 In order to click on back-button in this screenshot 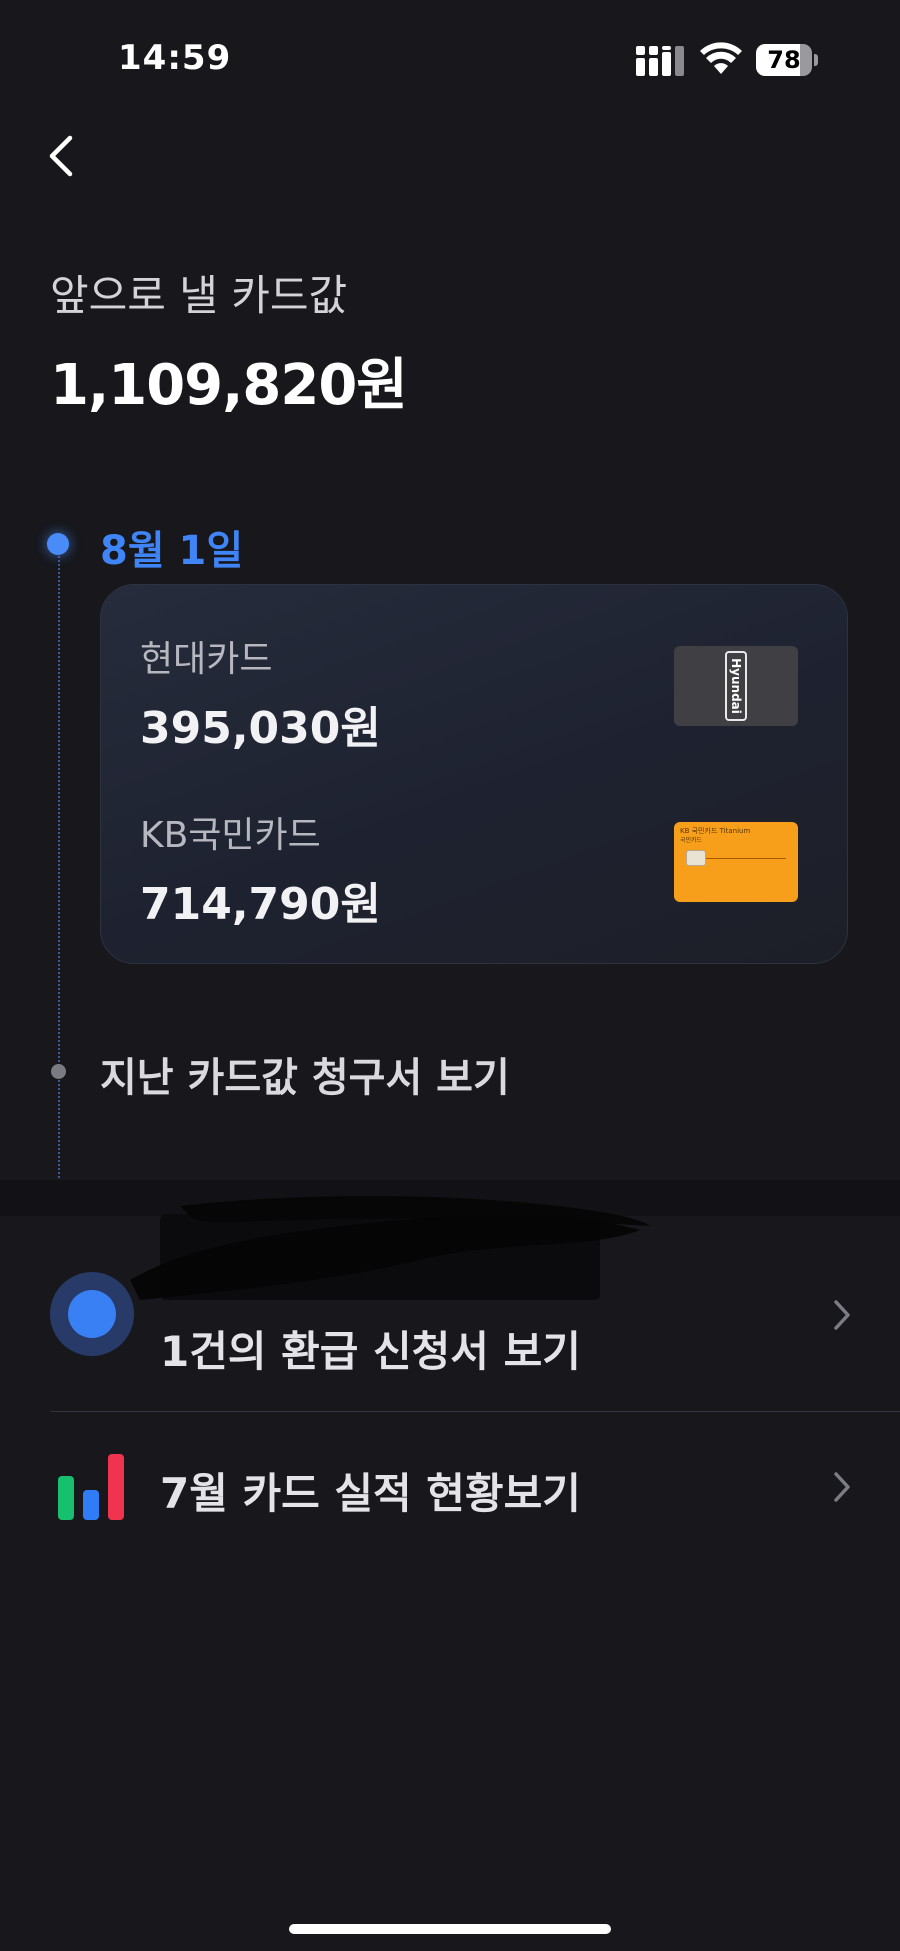, I will do `click(62, 156)`.